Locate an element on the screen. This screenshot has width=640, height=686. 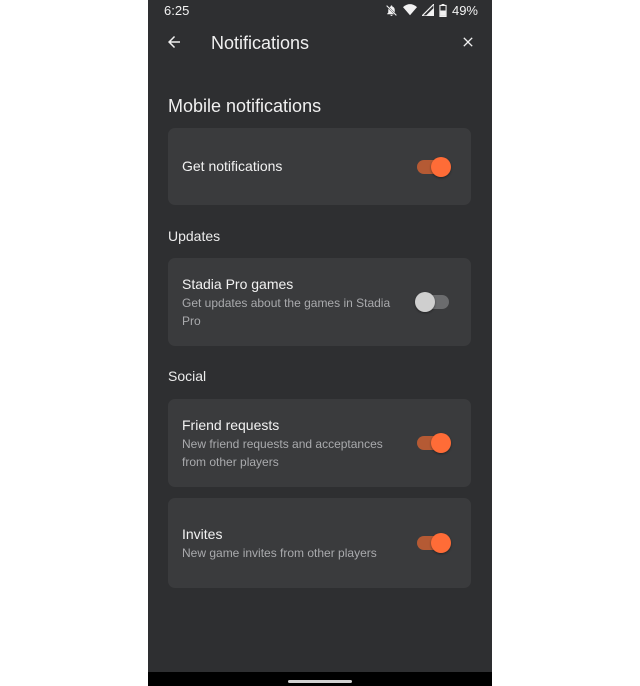
close-button is located at coordinates (468, 44).